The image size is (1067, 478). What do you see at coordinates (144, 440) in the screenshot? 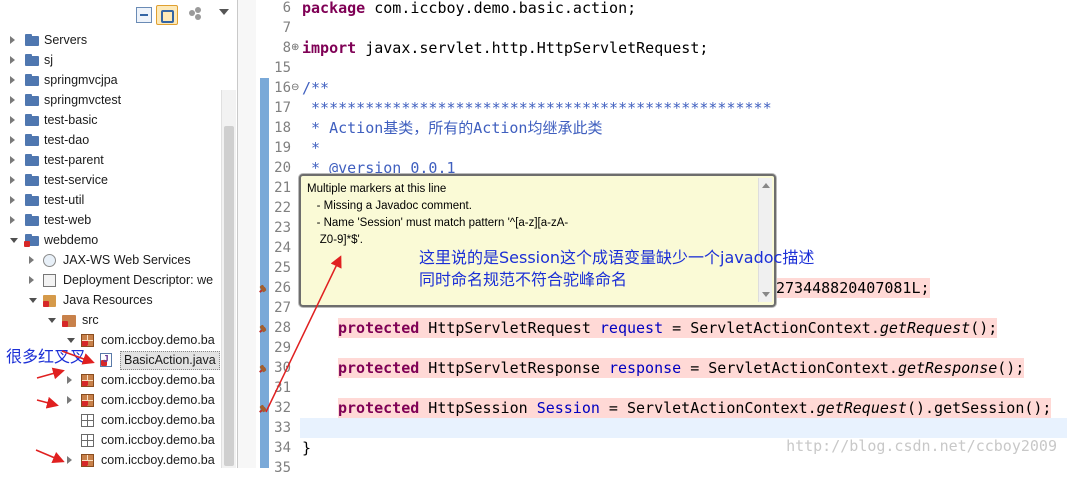
I see `tree-item-package-5: com.iccboy.demo.ba` at bounding box center [144, 440].